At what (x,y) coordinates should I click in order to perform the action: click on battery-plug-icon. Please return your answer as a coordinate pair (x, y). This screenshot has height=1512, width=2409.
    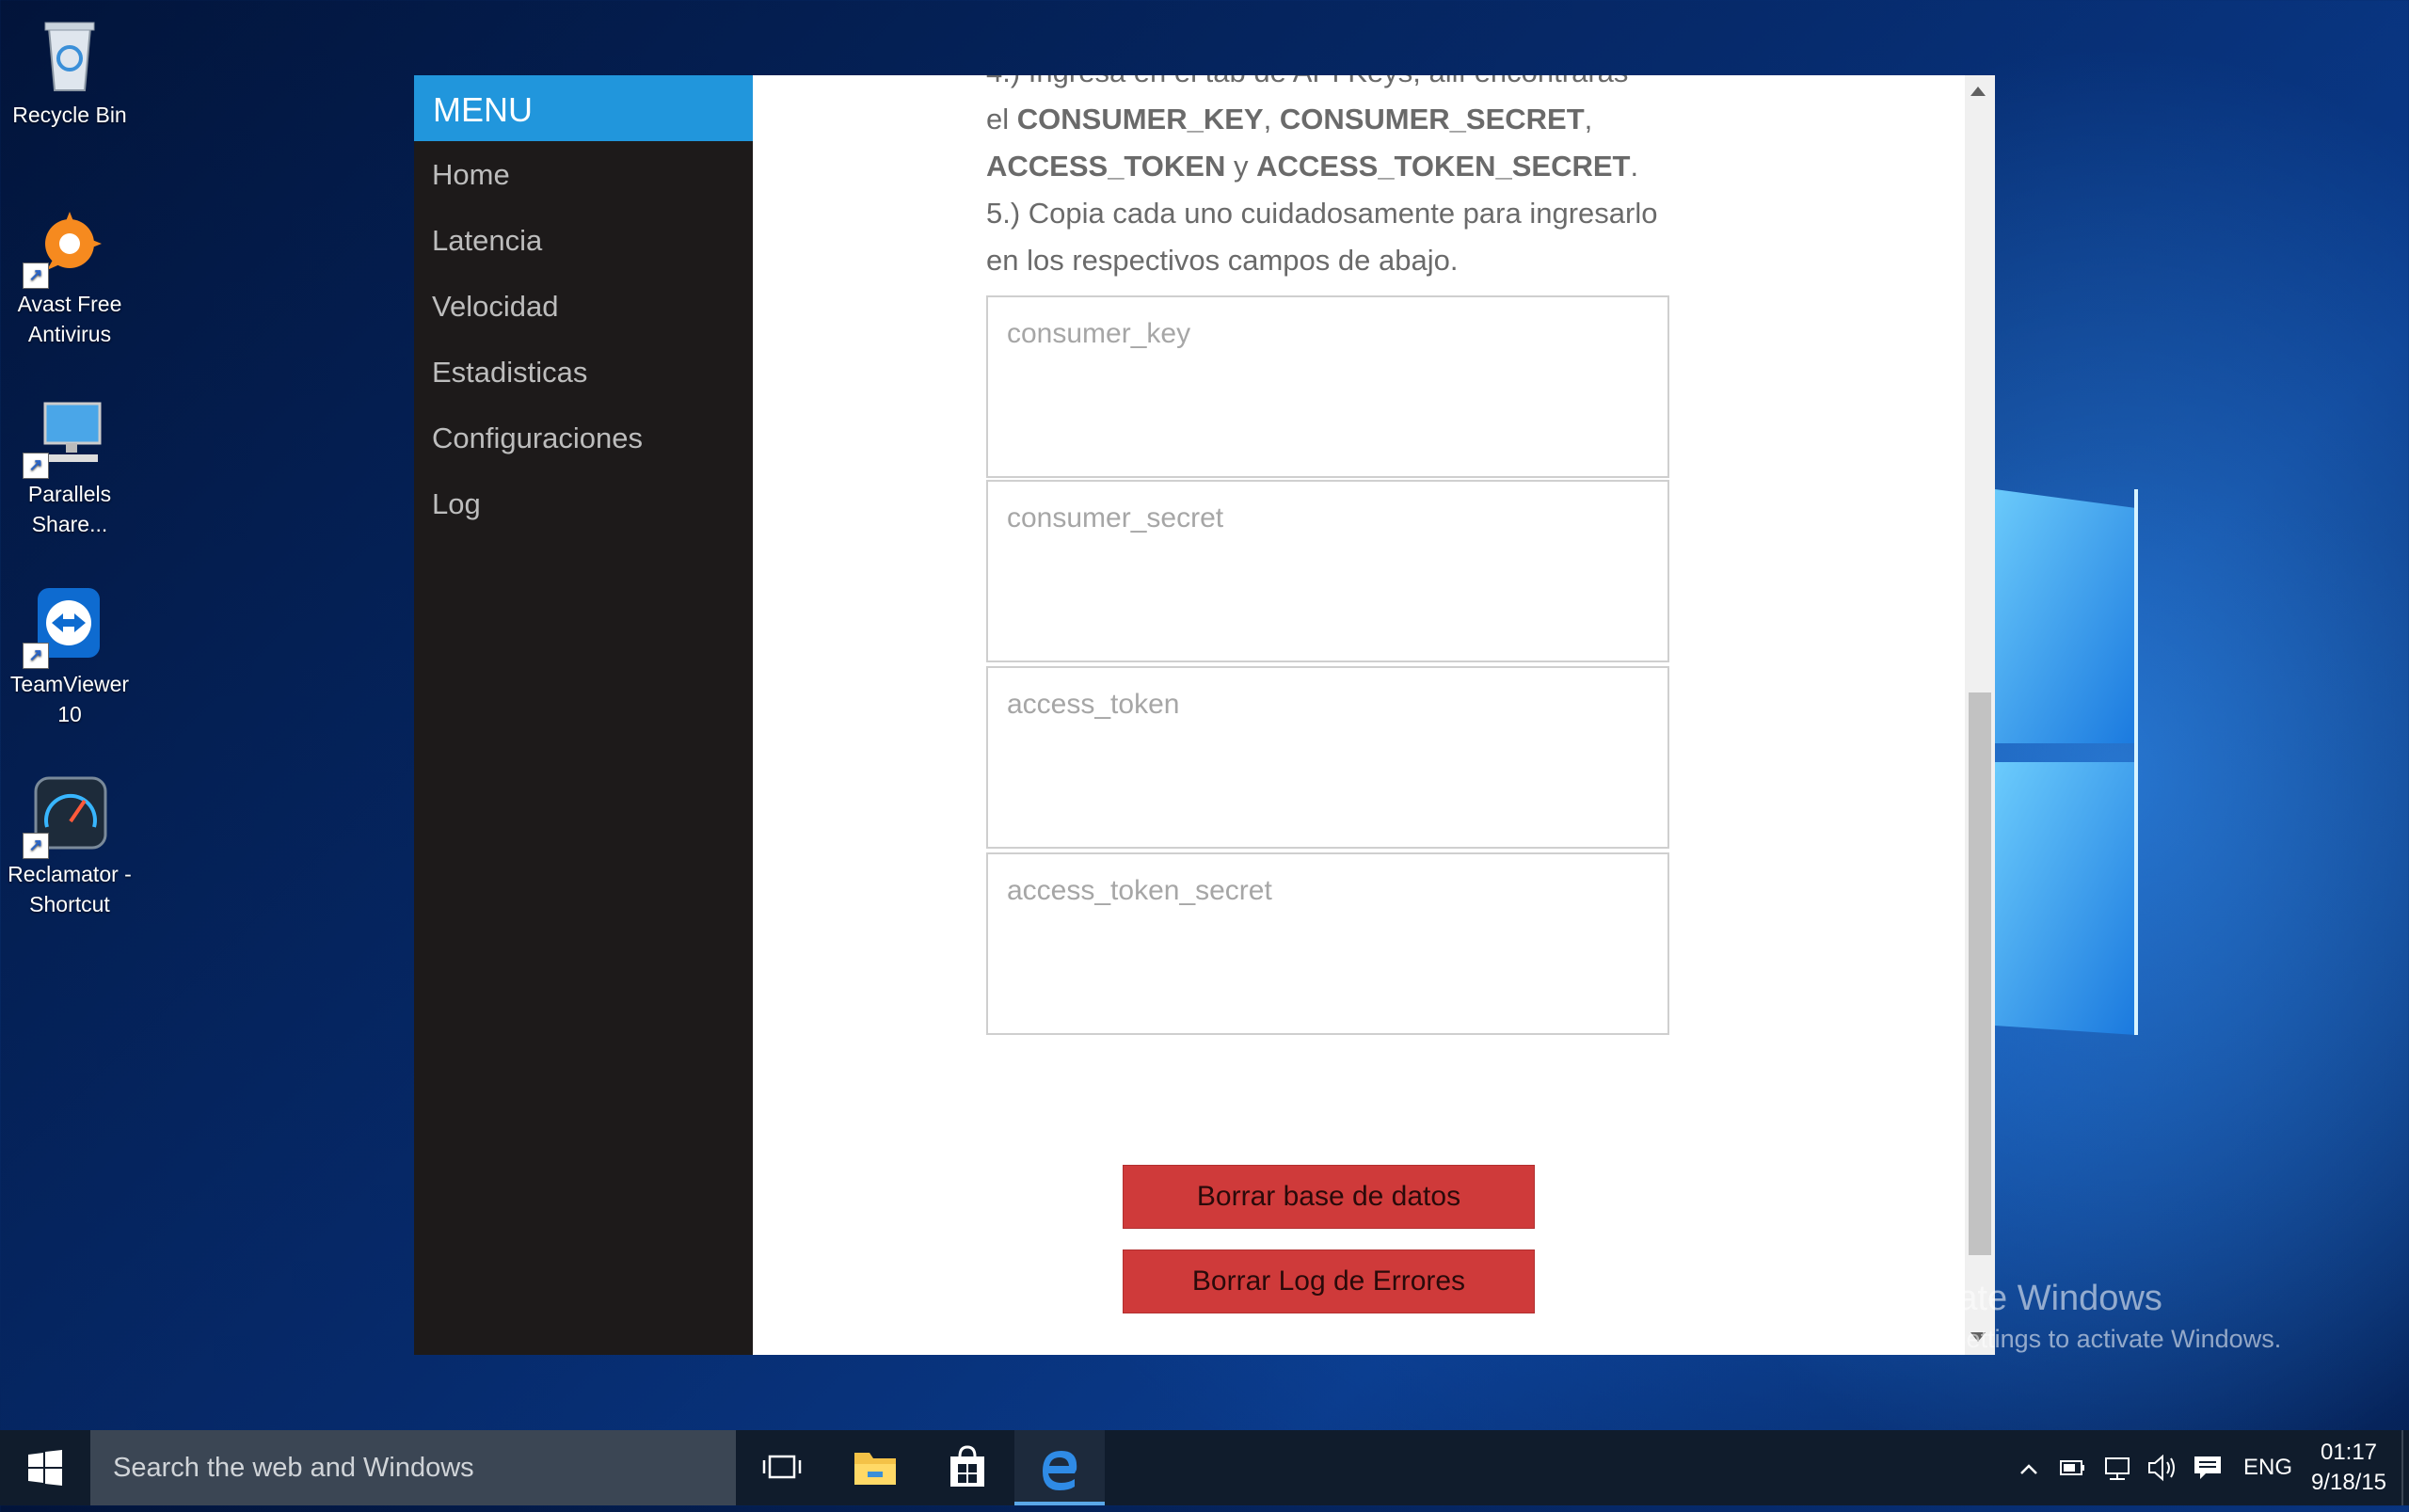
    Looking at the image, I should click on (2072, 1468).